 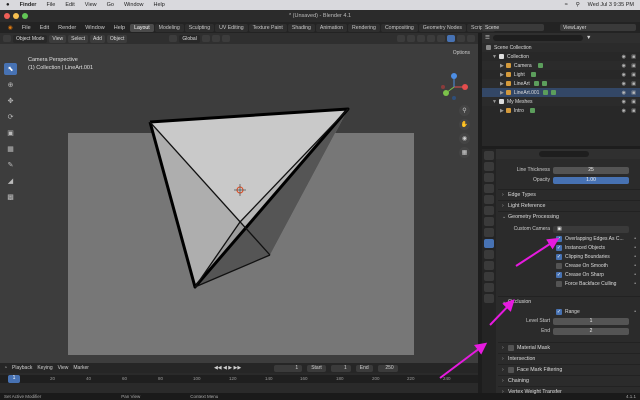 What do you see at coordinates (489, 265) in the screenshot?
I see `physics-tab-icon` at bounding box center [489, 265].